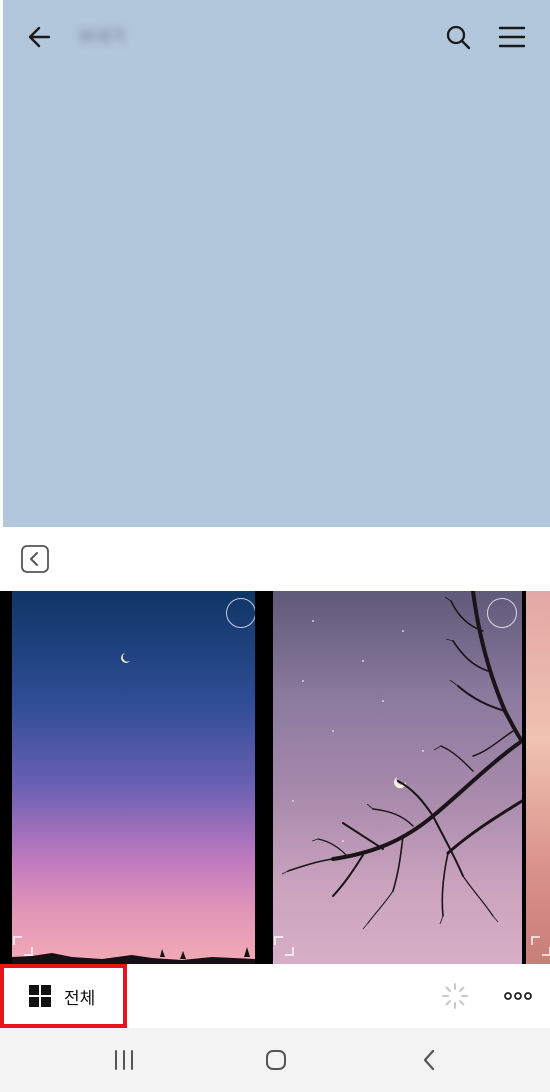 Image resolution: width=550 pixels, height=1092 pixels. I want to click on top-bar: 보내기, so click(275, 37).